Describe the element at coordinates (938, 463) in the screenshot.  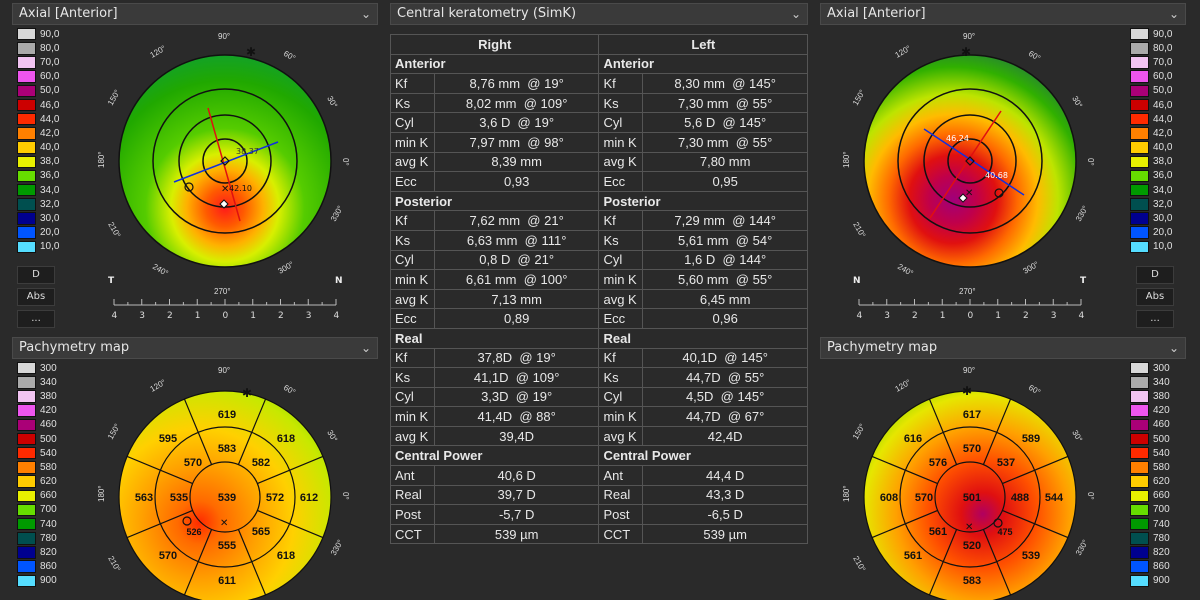
I see `pachy-inner-value: 576` at that location.